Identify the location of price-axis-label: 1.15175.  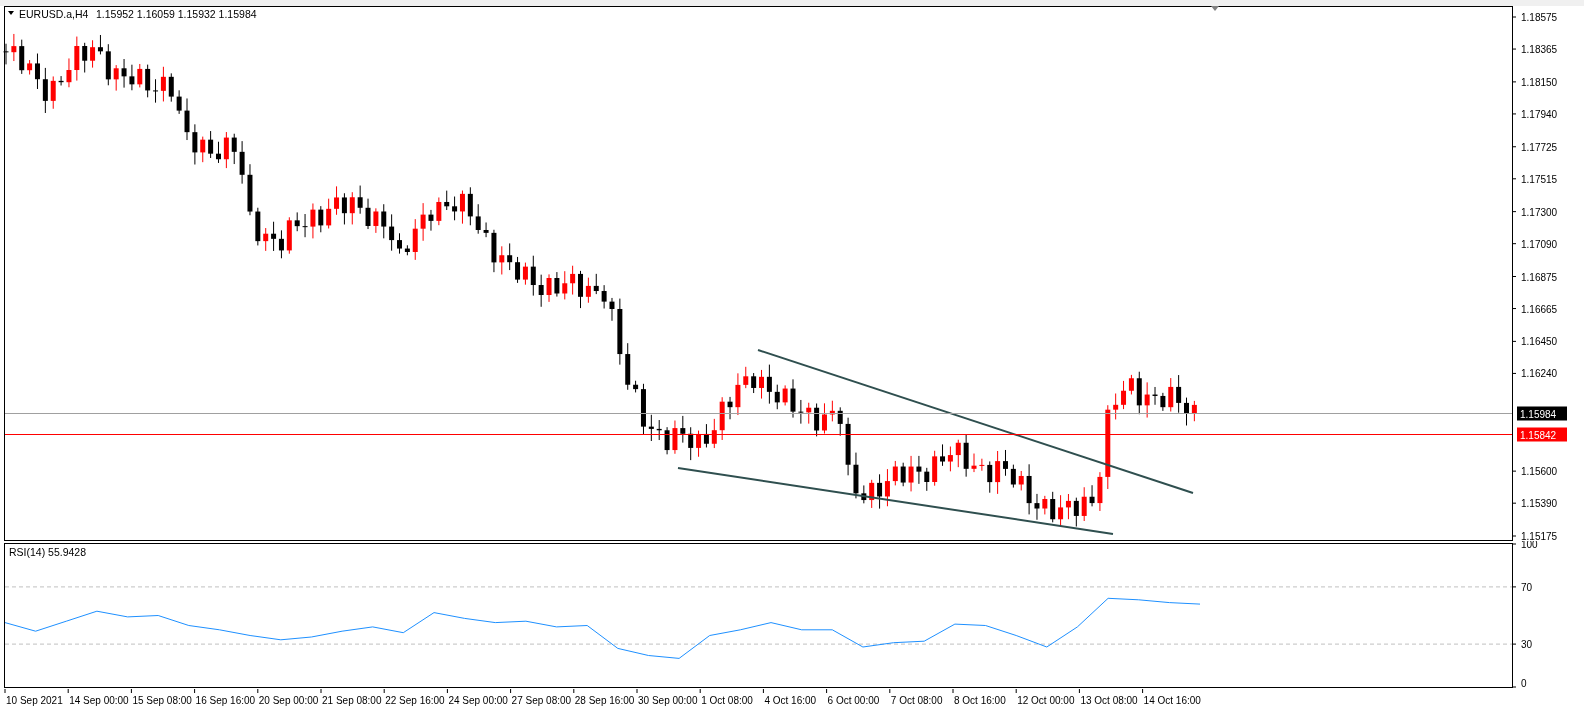
(1539, 536).